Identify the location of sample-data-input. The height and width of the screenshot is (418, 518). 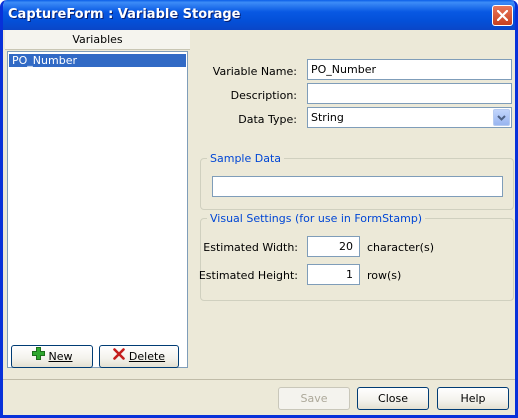
(357, 186).